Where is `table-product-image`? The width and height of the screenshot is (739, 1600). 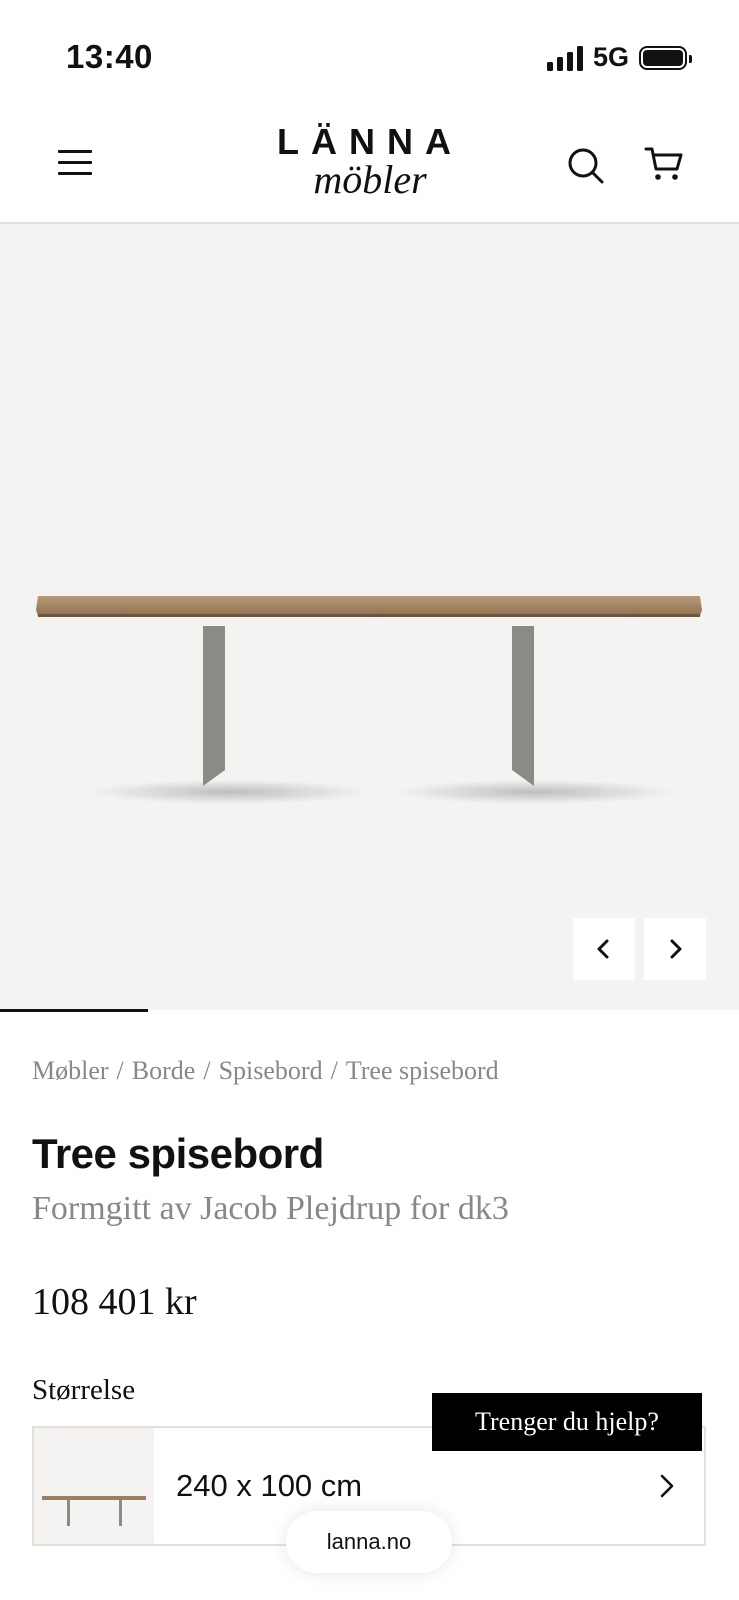
table-product-image is located at coordinates (369, 700).